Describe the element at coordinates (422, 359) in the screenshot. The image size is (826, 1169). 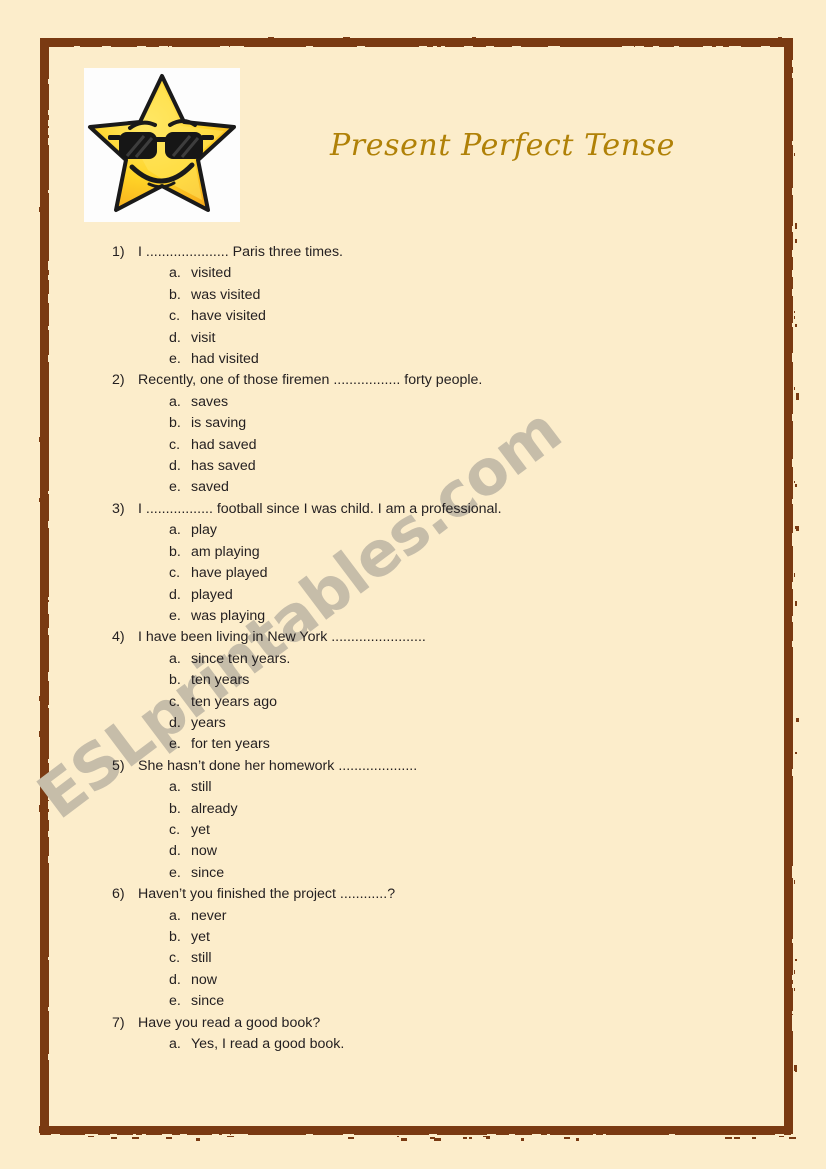
I see `option-item: e. had visited` at that location.